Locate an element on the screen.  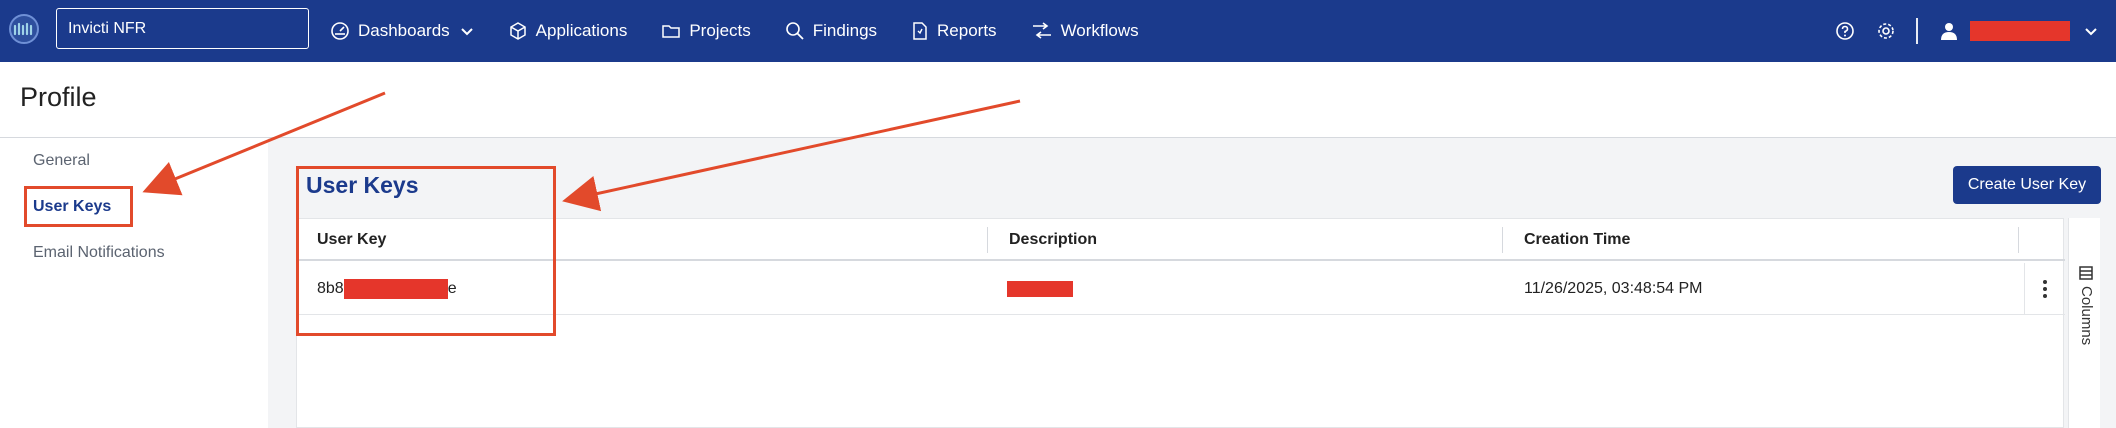
annotation-arrows is located at coordinates (581, 151).